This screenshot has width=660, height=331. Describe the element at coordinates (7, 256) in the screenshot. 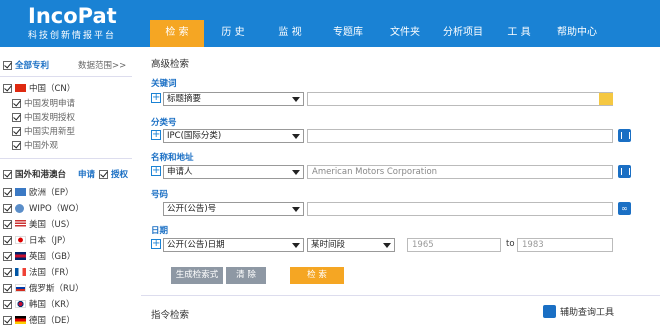

I see `gb-checkbox` at that location.